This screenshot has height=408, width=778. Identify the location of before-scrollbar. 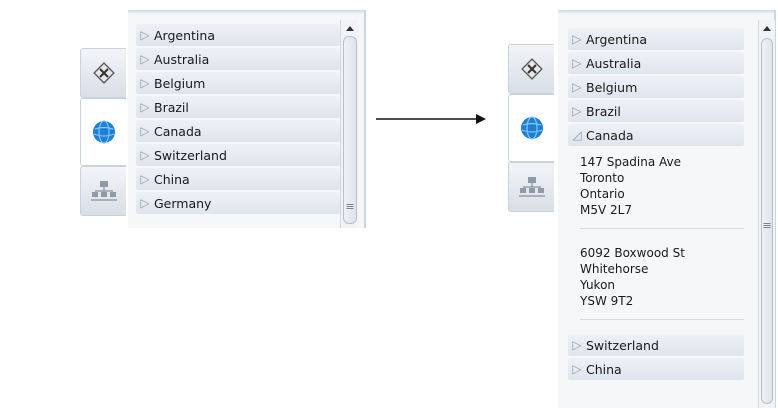
(349, 124).